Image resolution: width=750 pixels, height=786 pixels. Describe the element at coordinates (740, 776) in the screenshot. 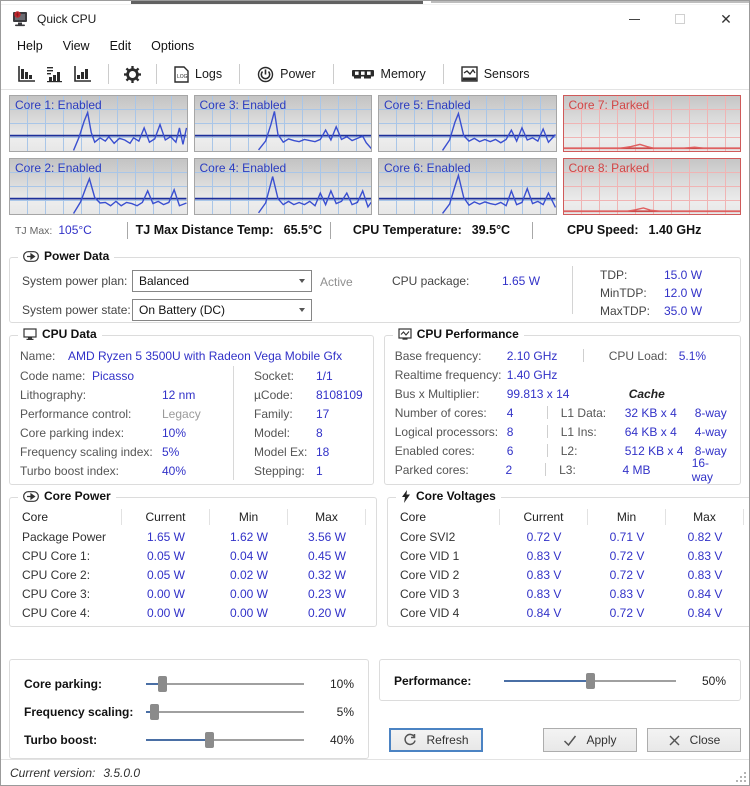

I see `resize-grip` at that location.